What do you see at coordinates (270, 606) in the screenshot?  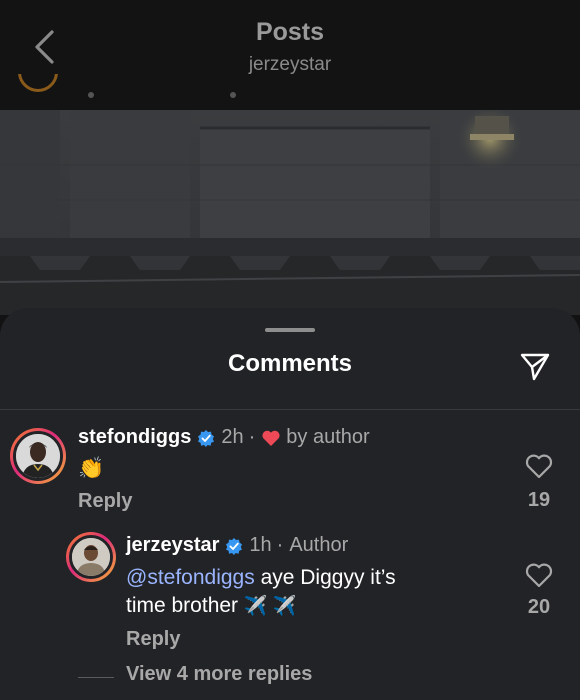 I see `airplane-emoji: ✈️ ✈️` at bounding box center [270, 606].